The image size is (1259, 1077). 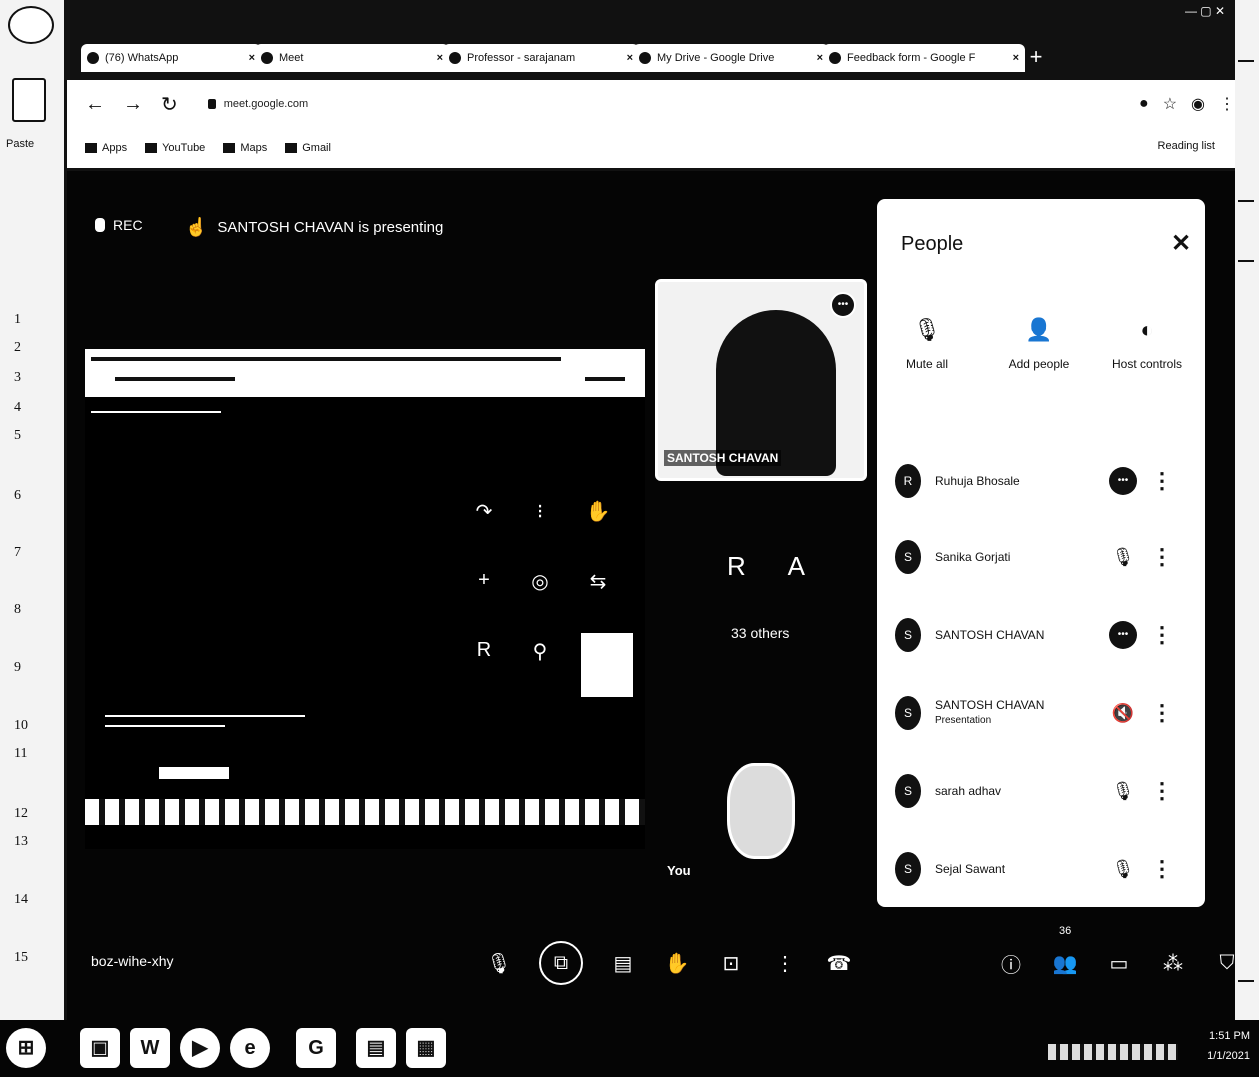 What do you see at coordinates (911, 58) in the screenshot?
I see `tab-title: Feedback form - Google F` at bounding box center [911, 58].